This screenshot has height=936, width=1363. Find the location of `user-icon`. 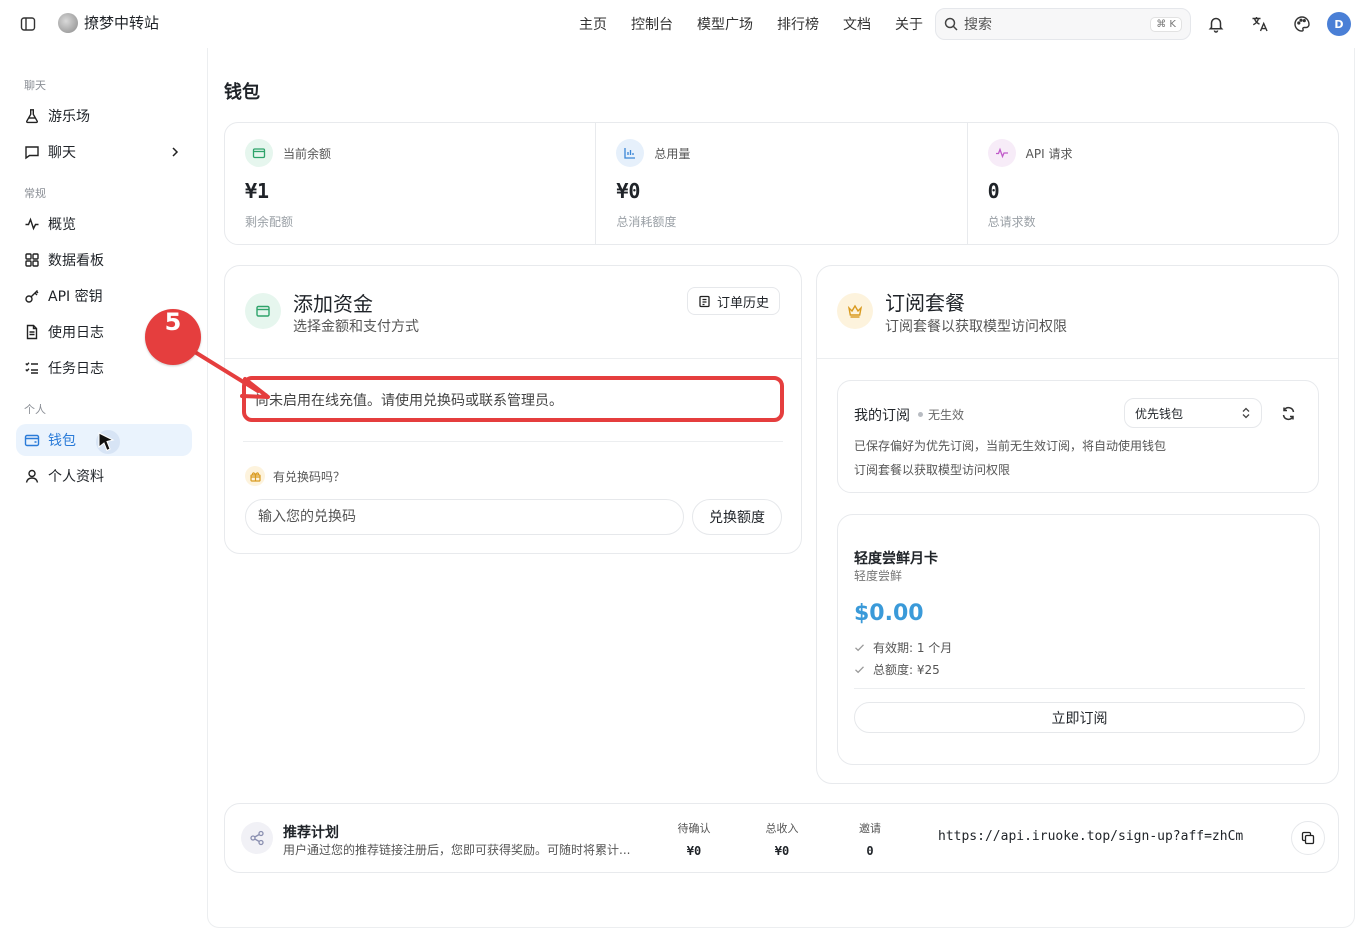

user-icon is located at coordinates (32, 476).